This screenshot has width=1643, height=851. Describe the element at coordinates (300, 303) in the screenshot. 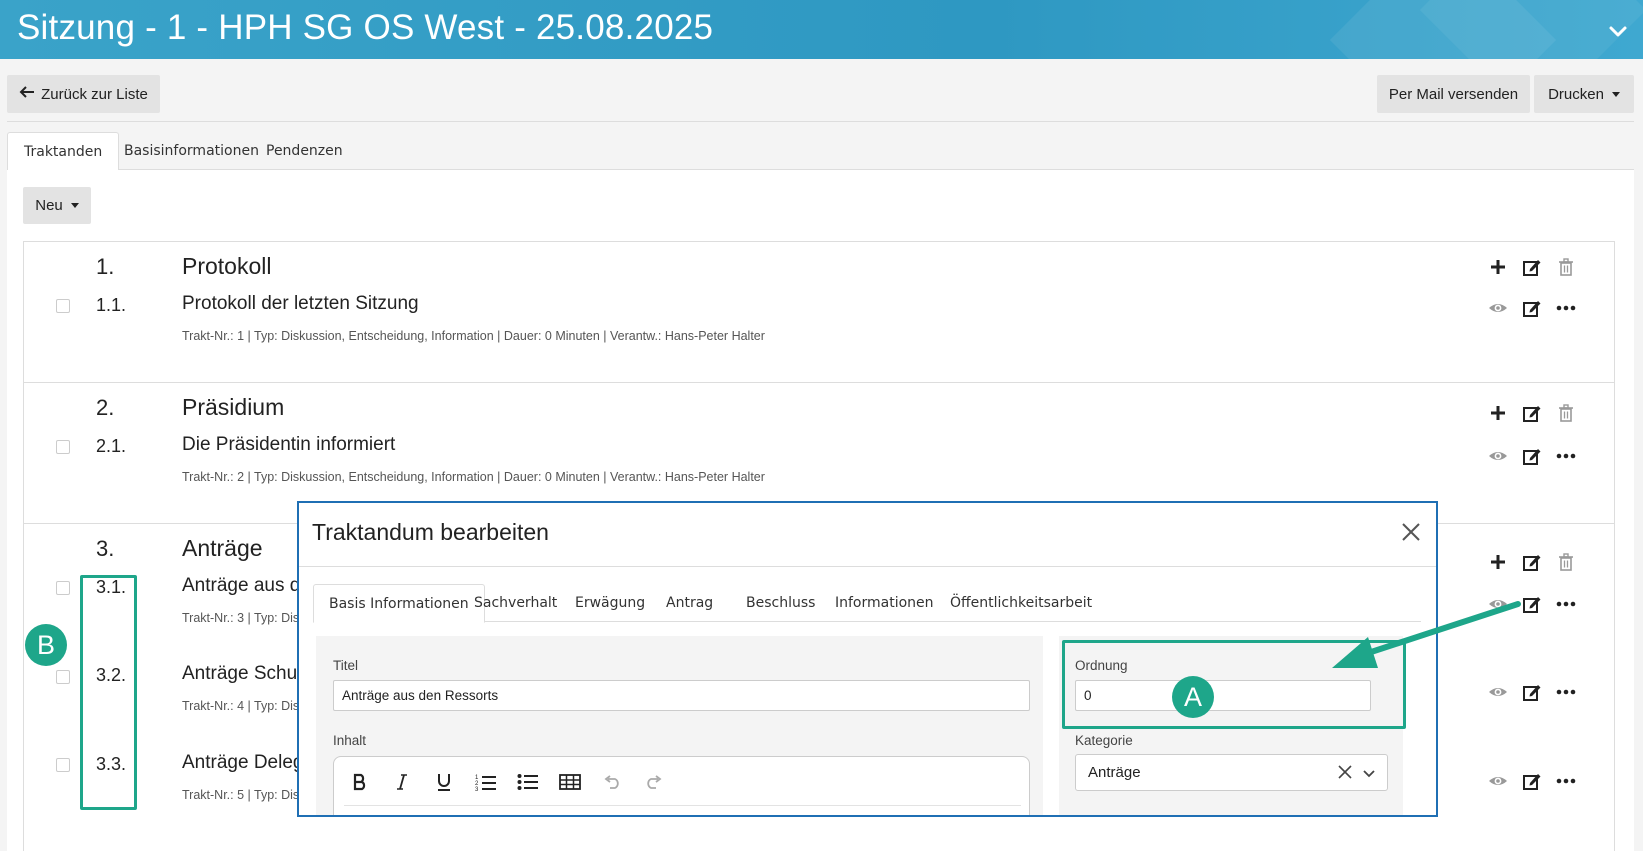

I see `item-title: Protokoll der letzten Sitzung` at that location.